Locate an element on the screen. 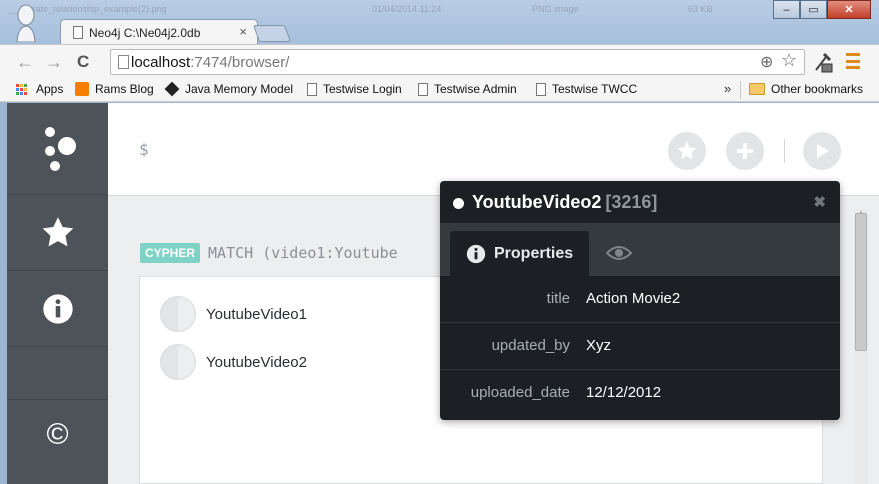 Image resolution: width=879 pixels, height=484 pixels. neo4j-sidebar: © is located at coordinates (57, 293).